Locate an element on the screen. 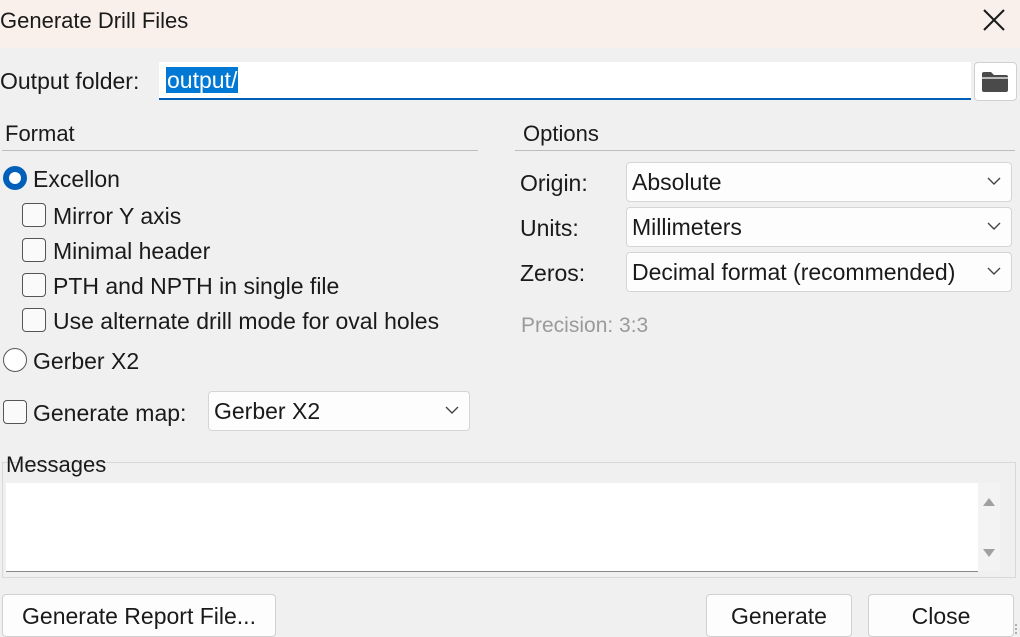 This screenshot has height=637, width=1020. zeros-value: Decimal format (recommended) is located at coordinates (794, 272).